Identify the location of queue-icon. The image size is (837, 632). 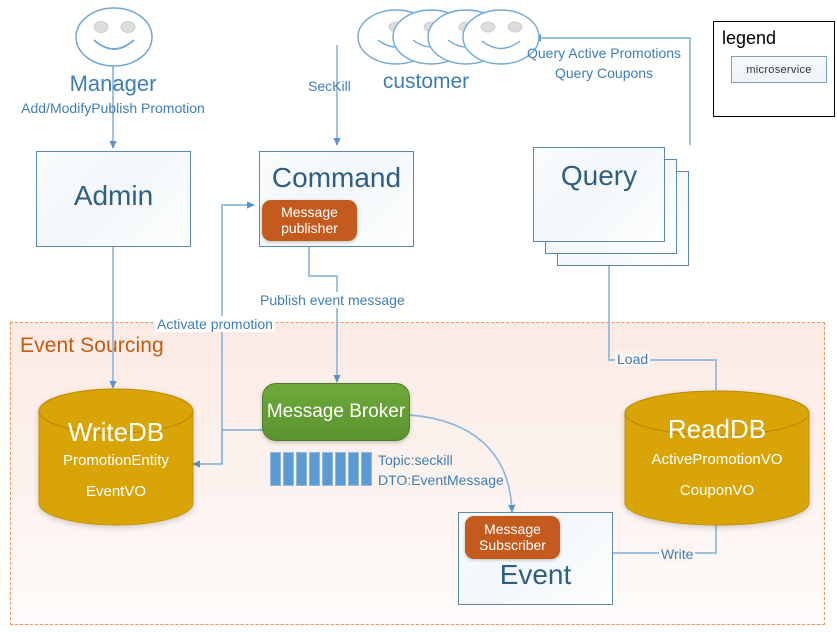
(321, 469).